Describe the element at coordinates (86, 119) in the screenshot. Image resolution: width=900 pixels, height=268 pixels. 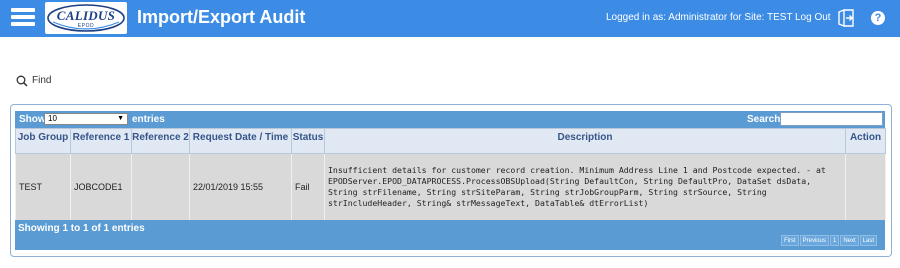
I see `entries-per-page-select: 10 ▼` at that location.